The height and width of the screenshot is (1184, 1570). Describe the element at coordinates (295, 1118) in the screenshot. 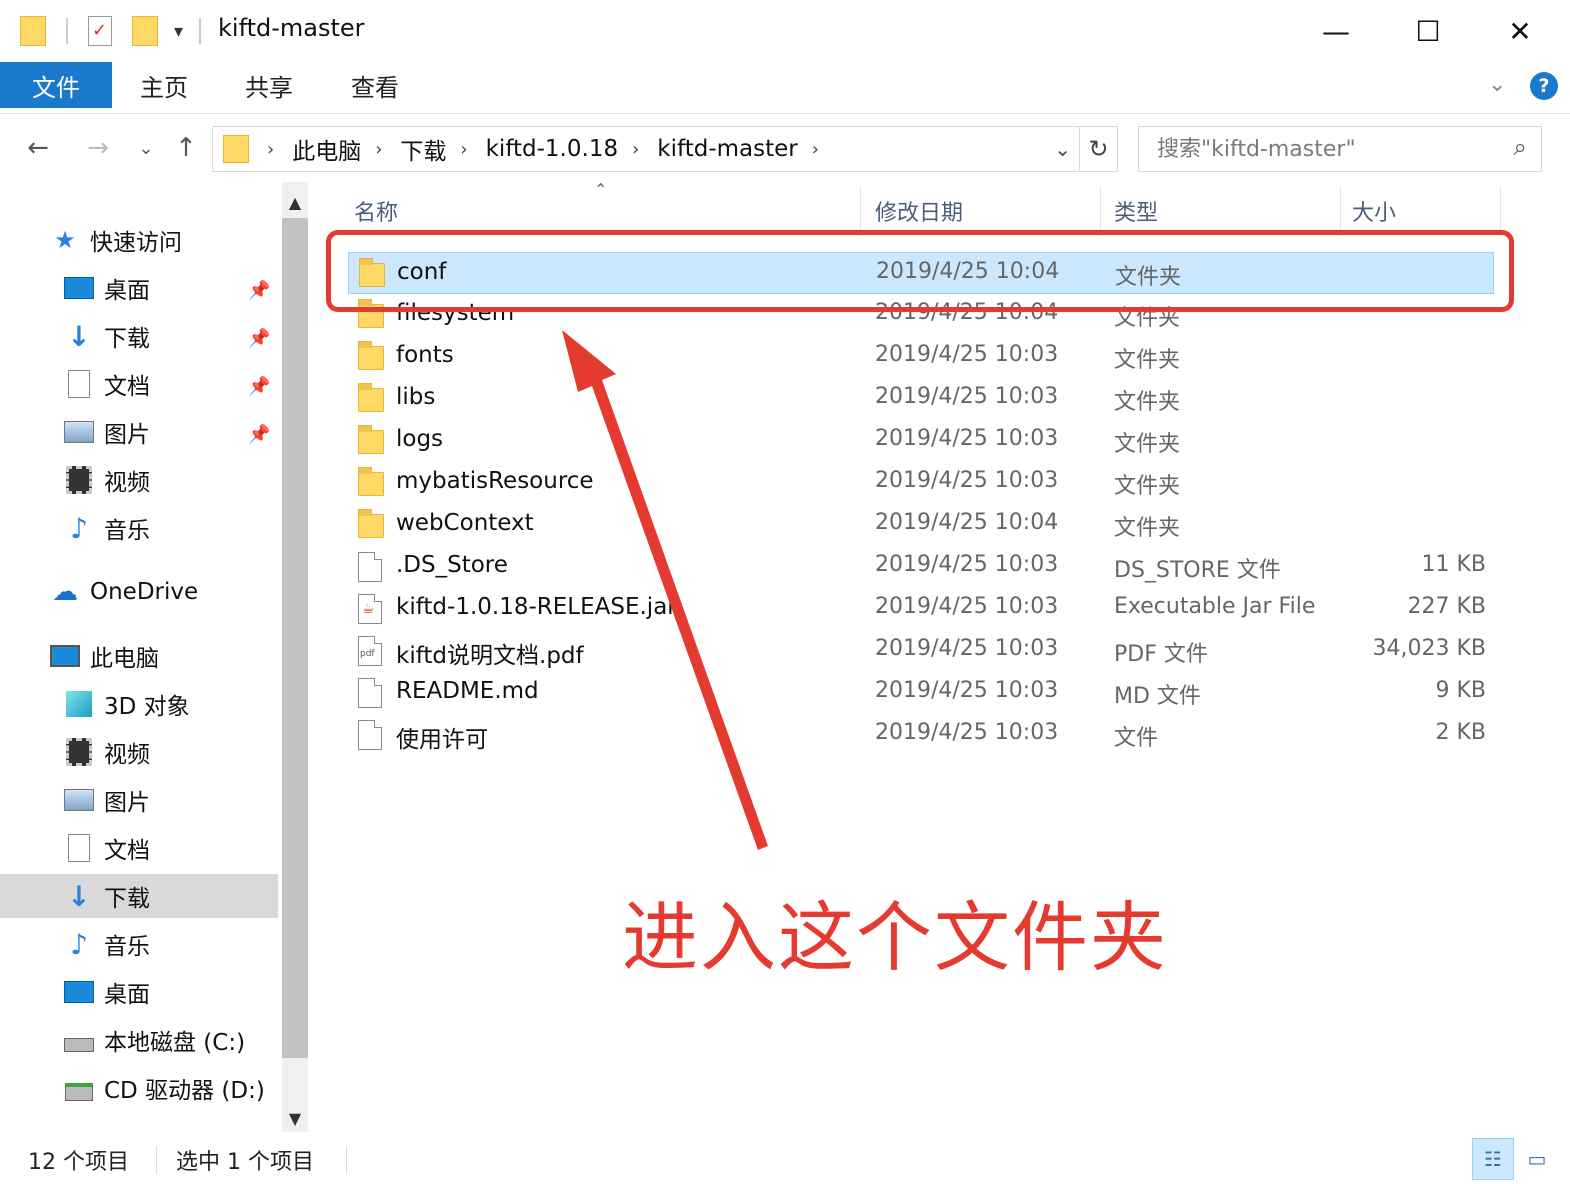

I see `scroll-down-chevron-icon: ▼` at that location.